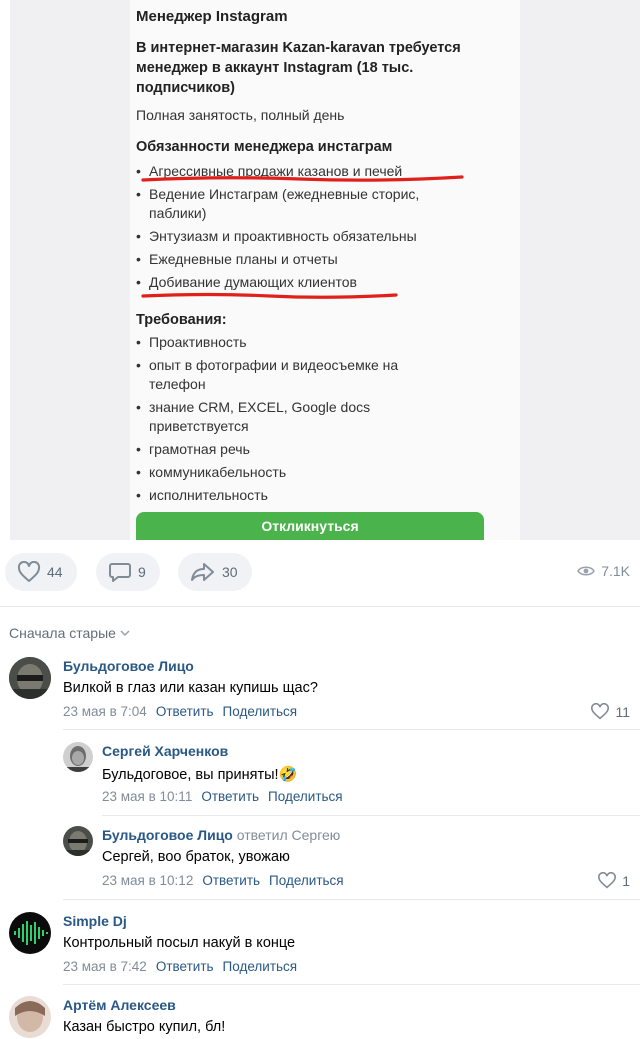 The width and height of the screenshot is (640, 1039). I want to click on duty-item: Ежедневные планы и отчеты, so click(306, 259).